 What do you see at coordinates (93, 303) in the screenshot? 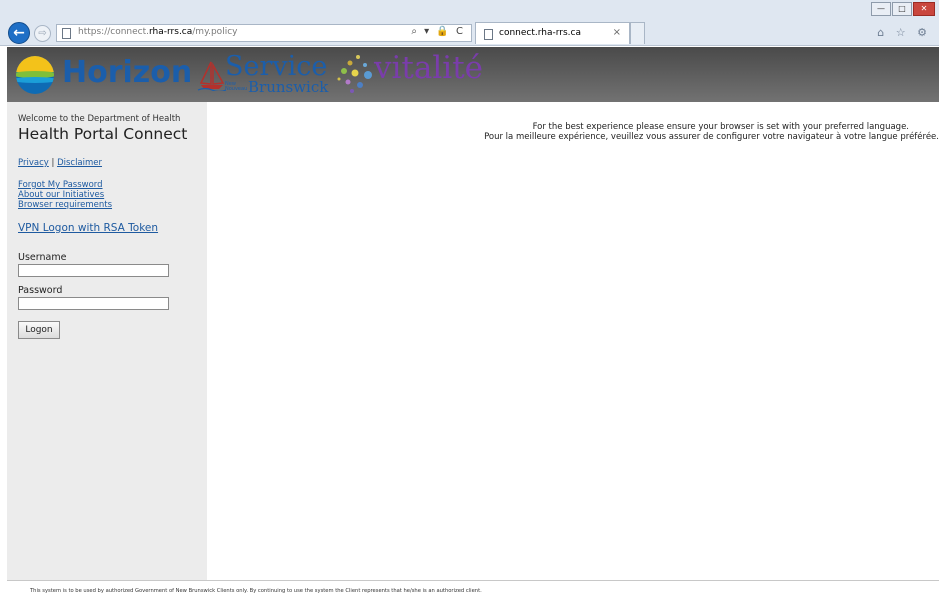
I see `password-input` at bounding box center [93, 303].